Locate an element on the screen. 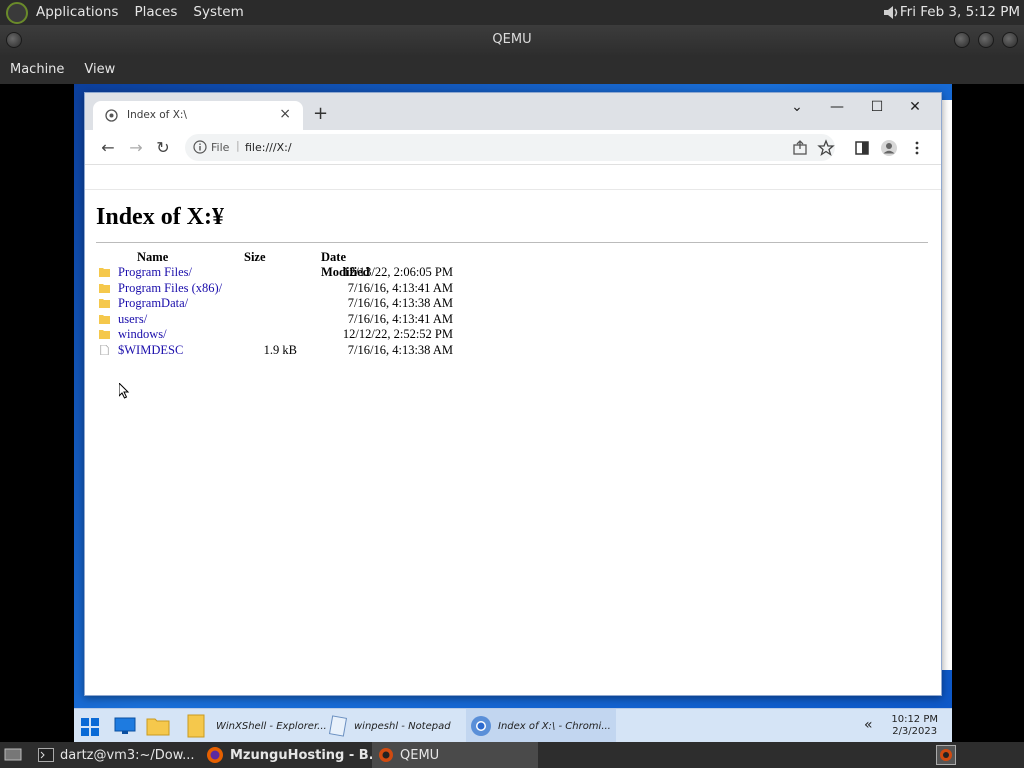 The height and width of the screenshot is (768, 1024). tray-chevron-icon: « is located at coordinates (868, 725).